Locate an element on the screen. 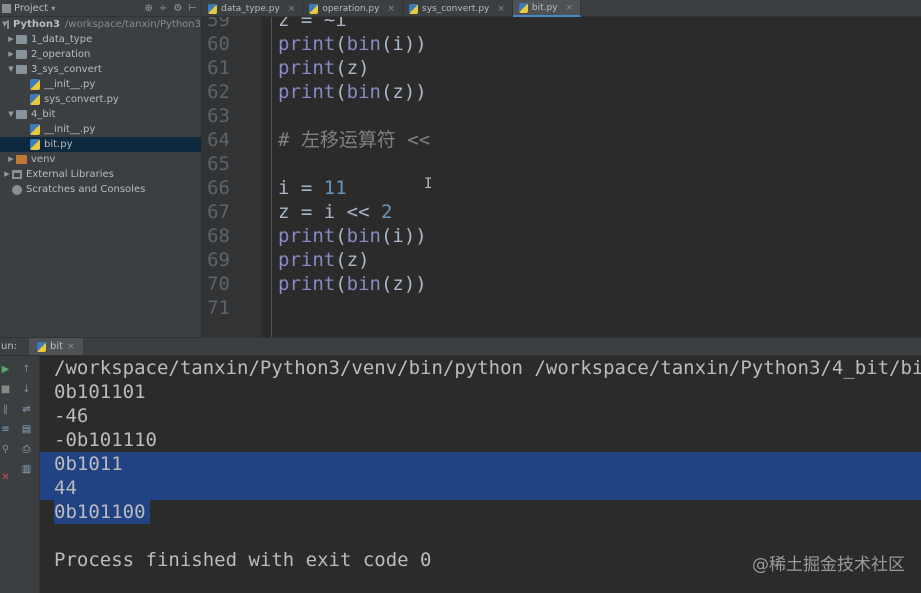 Image resolution: width=921 pixels, height=593 pixels. gear-icon: ⚙ is located at coordinates (177, 8).